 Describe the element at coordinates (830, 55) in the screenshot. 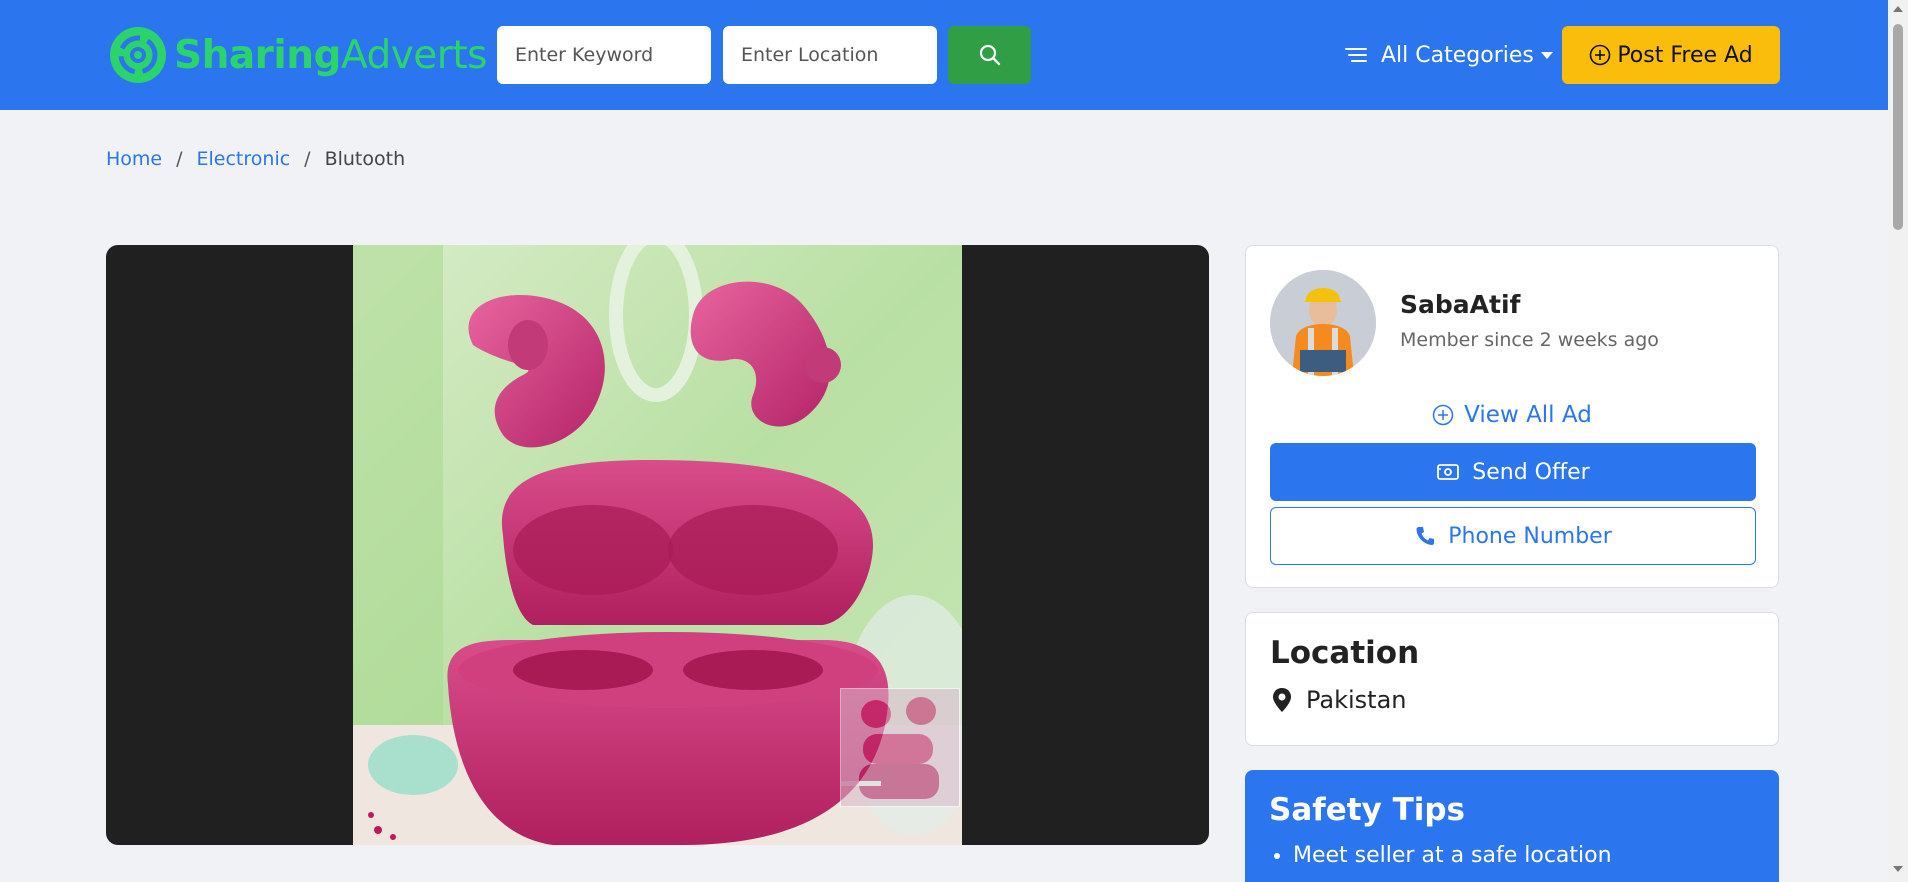

I see `location-input` at that location.